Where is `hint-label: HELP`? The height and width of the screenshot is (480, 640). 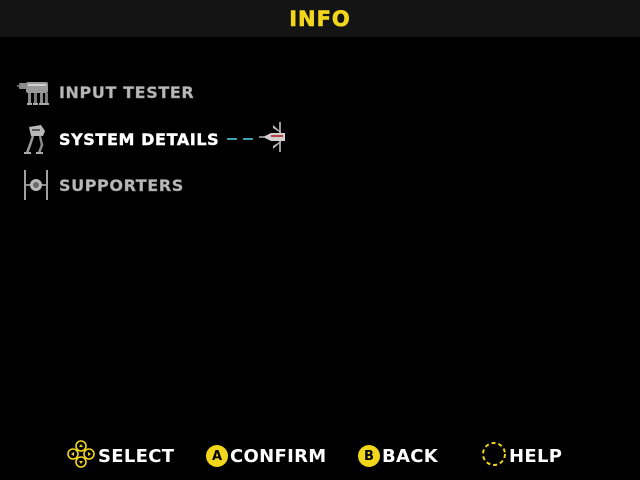
hint-label: HELP is located at coordinates (536, 456).